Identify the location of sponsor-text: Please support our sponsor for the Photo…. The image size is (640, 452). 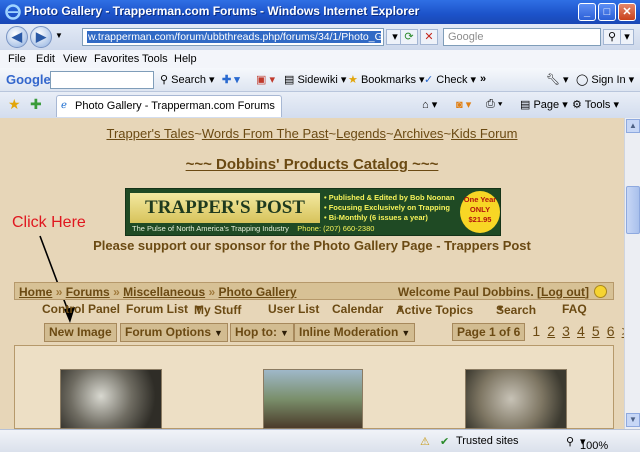
(312, 245).